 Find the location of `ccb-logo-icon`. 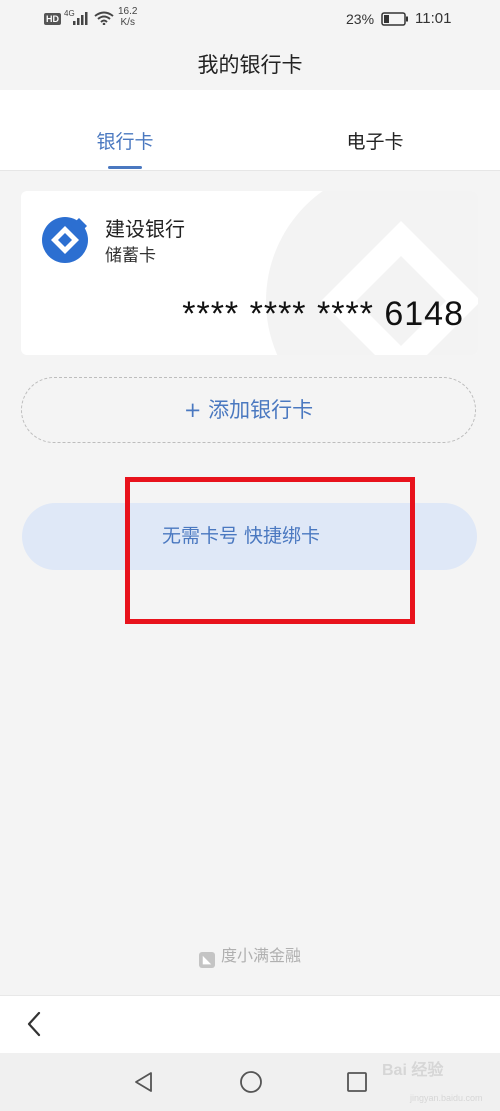

ccb-logo-icon is located at coordinates (65, 240).